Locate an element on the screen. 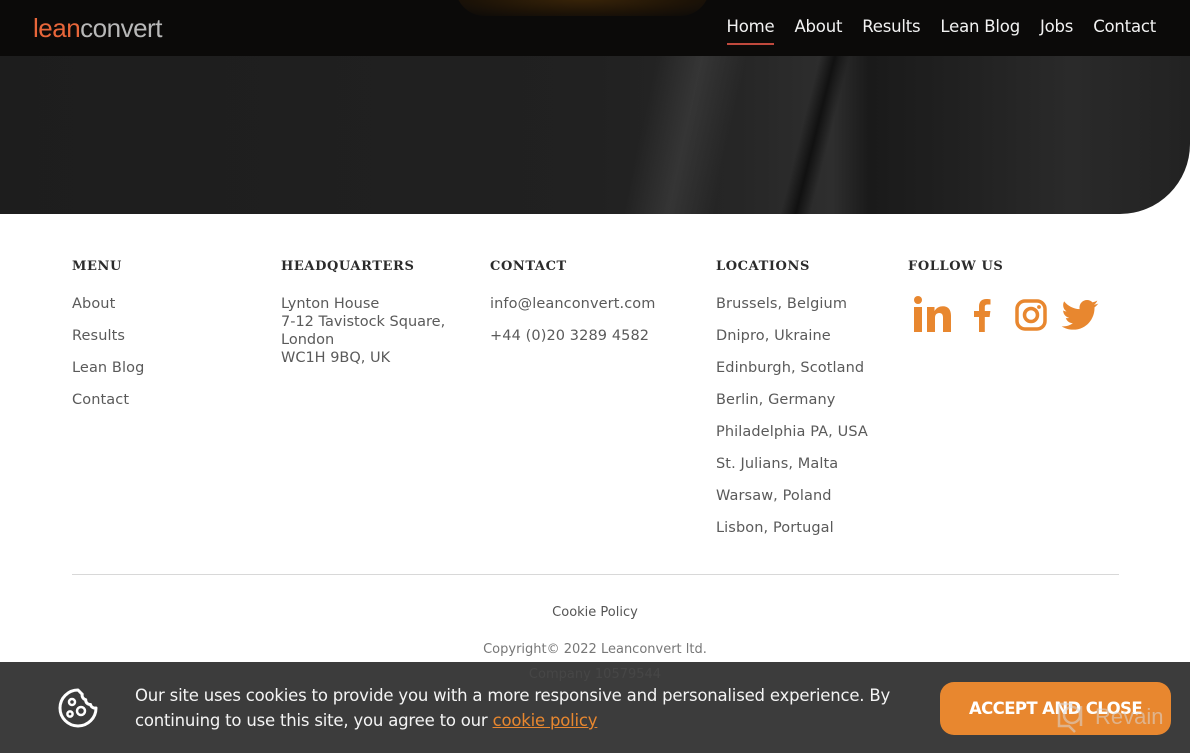 This screenshot has height=753, width=1190. footer-divider is located at coordinates (595, 574).